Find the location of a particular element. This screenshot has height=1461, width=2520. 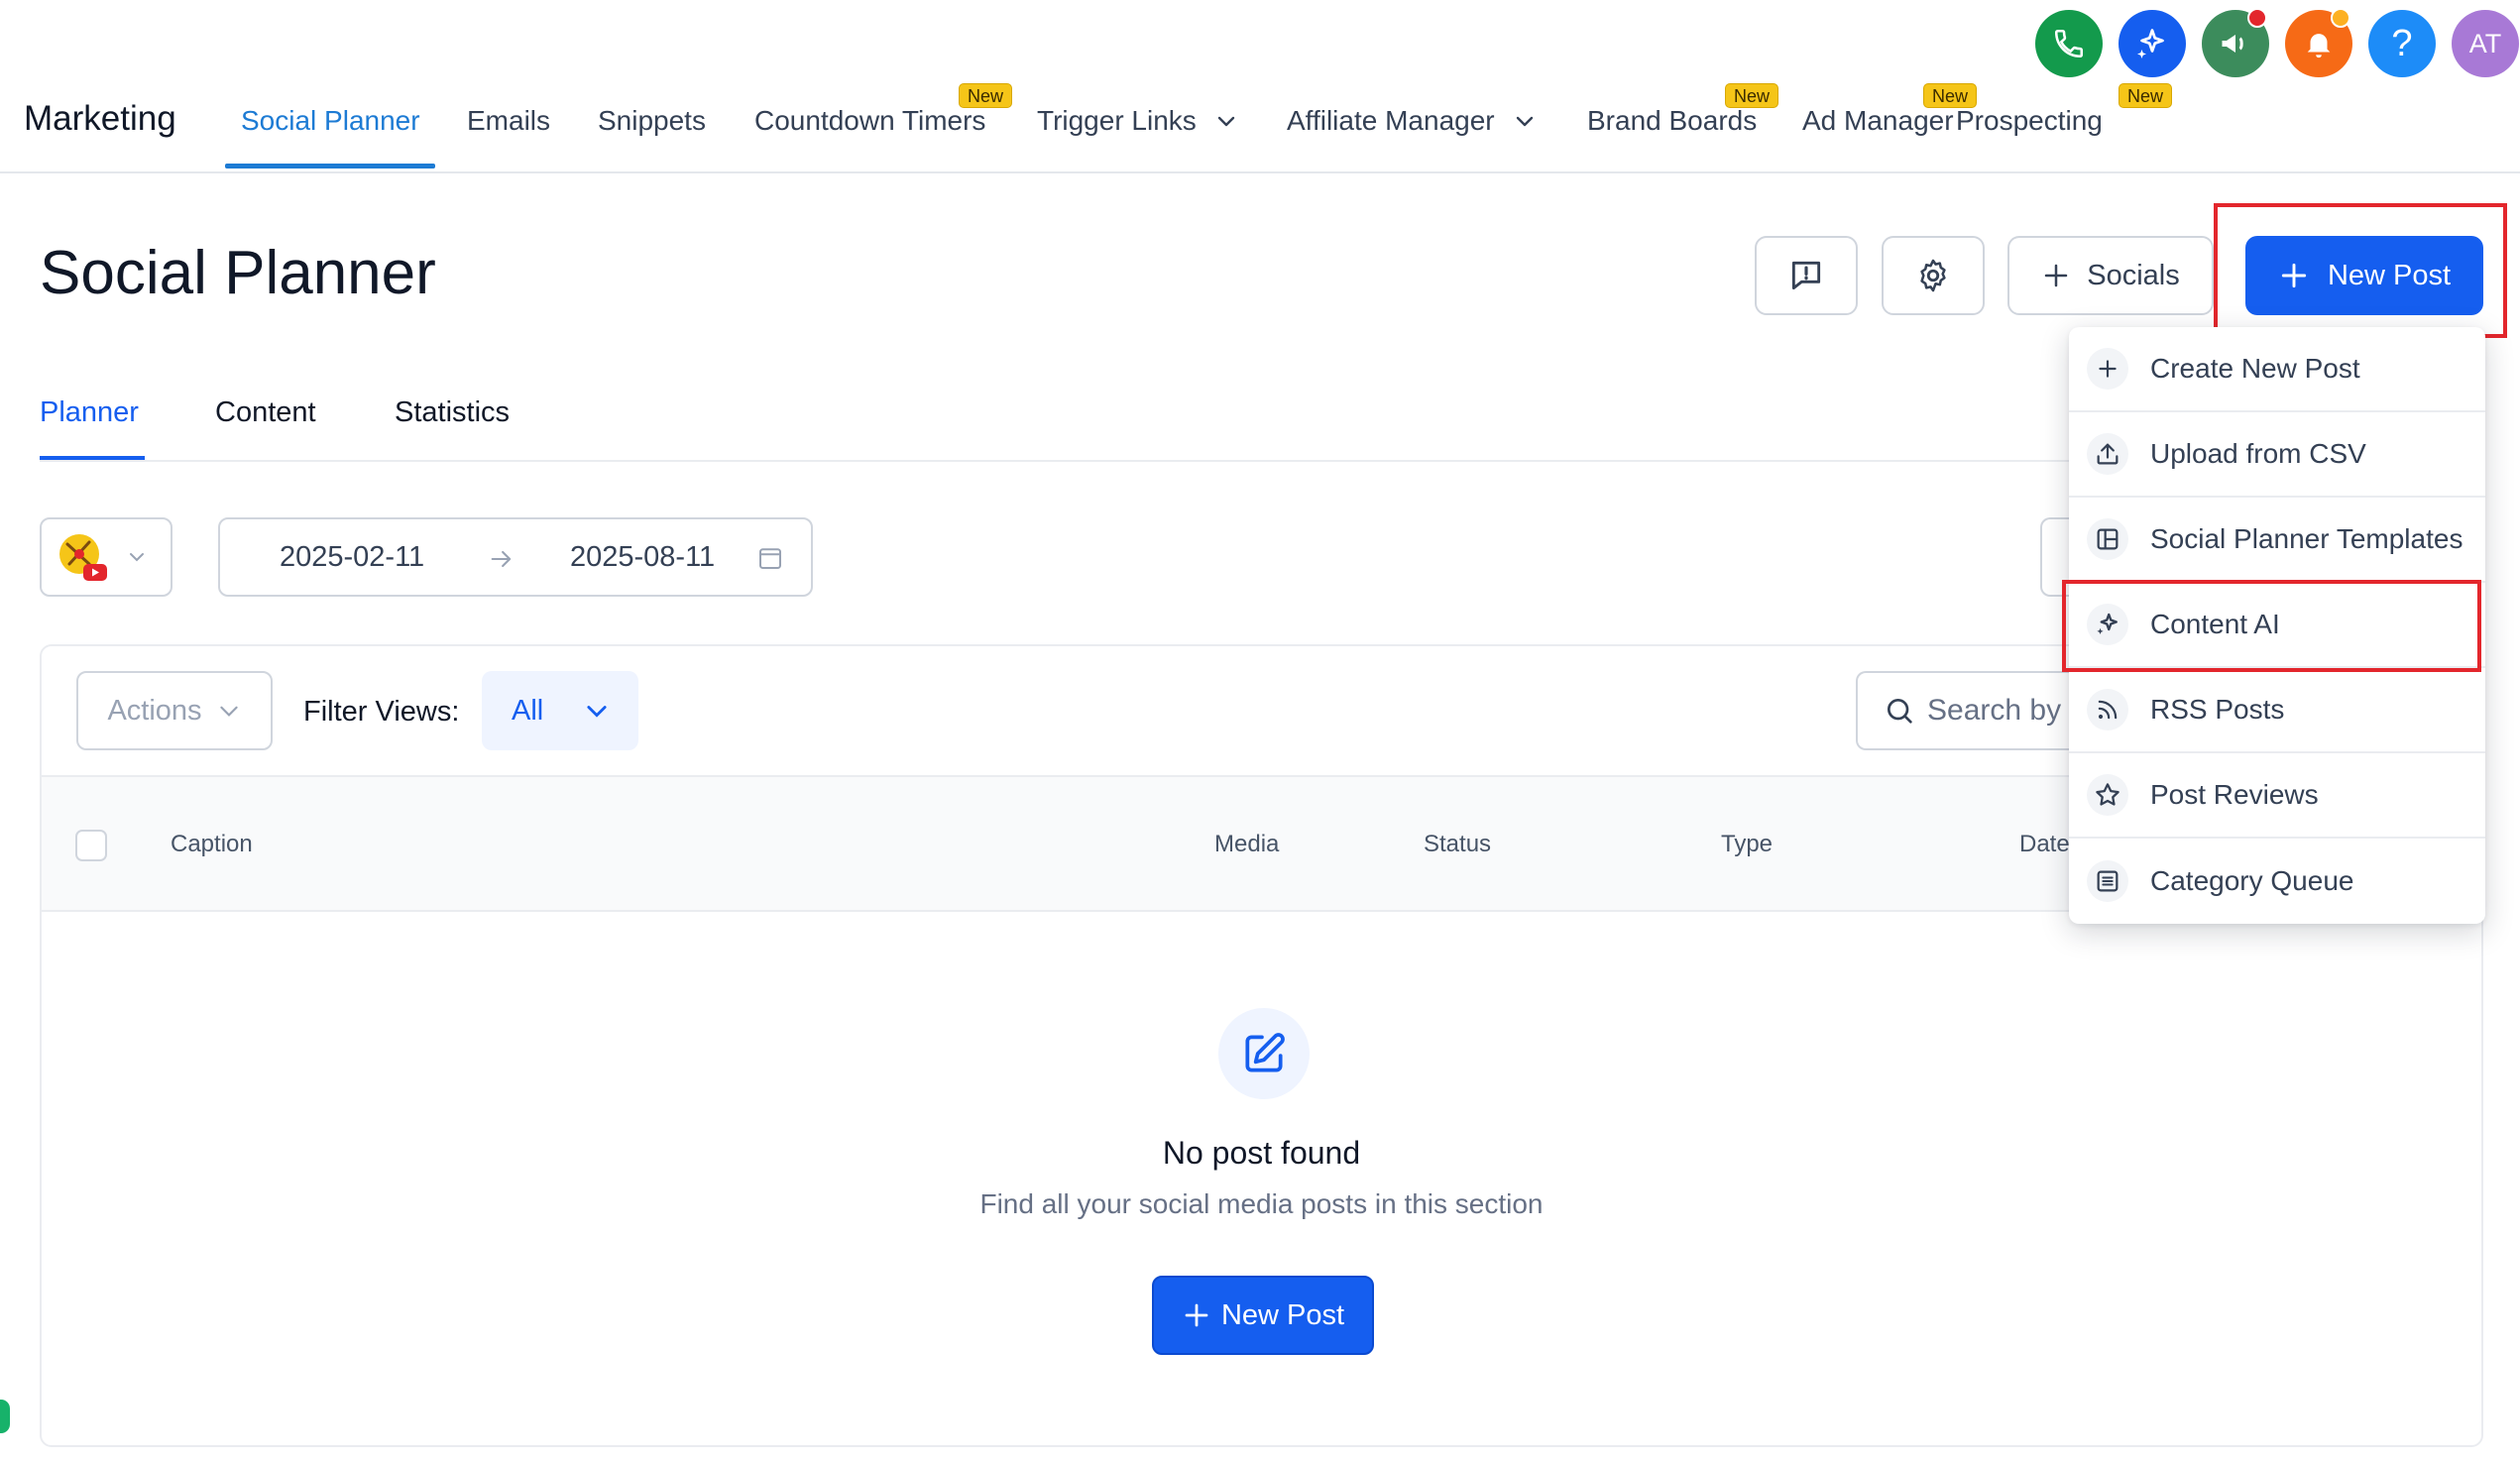

notifications-button is located at coordinates (2318, 42).